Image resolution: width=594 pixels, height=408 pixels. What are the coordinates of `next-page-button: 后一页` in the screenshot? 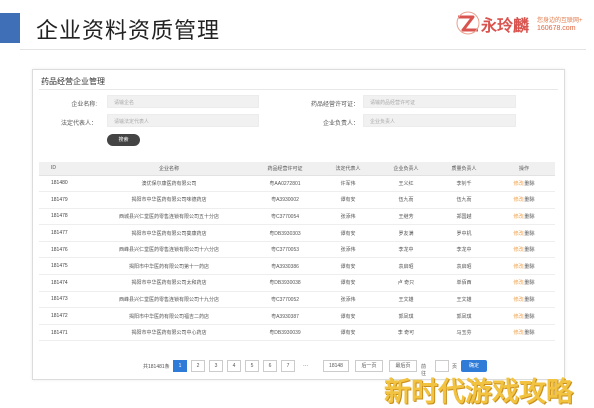 It's located at (369, 366).